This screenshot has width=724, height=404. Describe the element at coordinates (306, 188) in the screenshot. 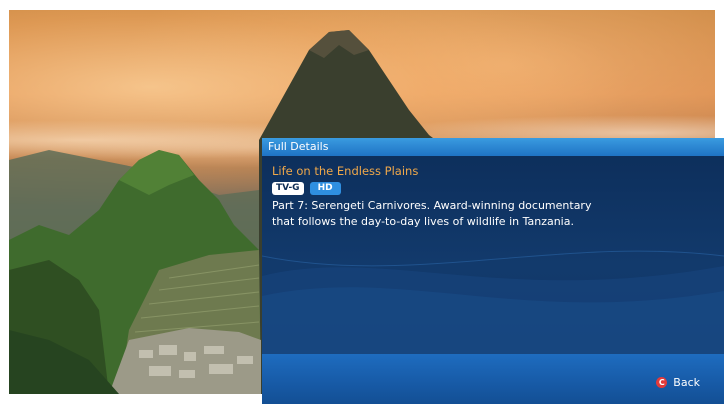

I see `badges: TV-G HD` at that location.